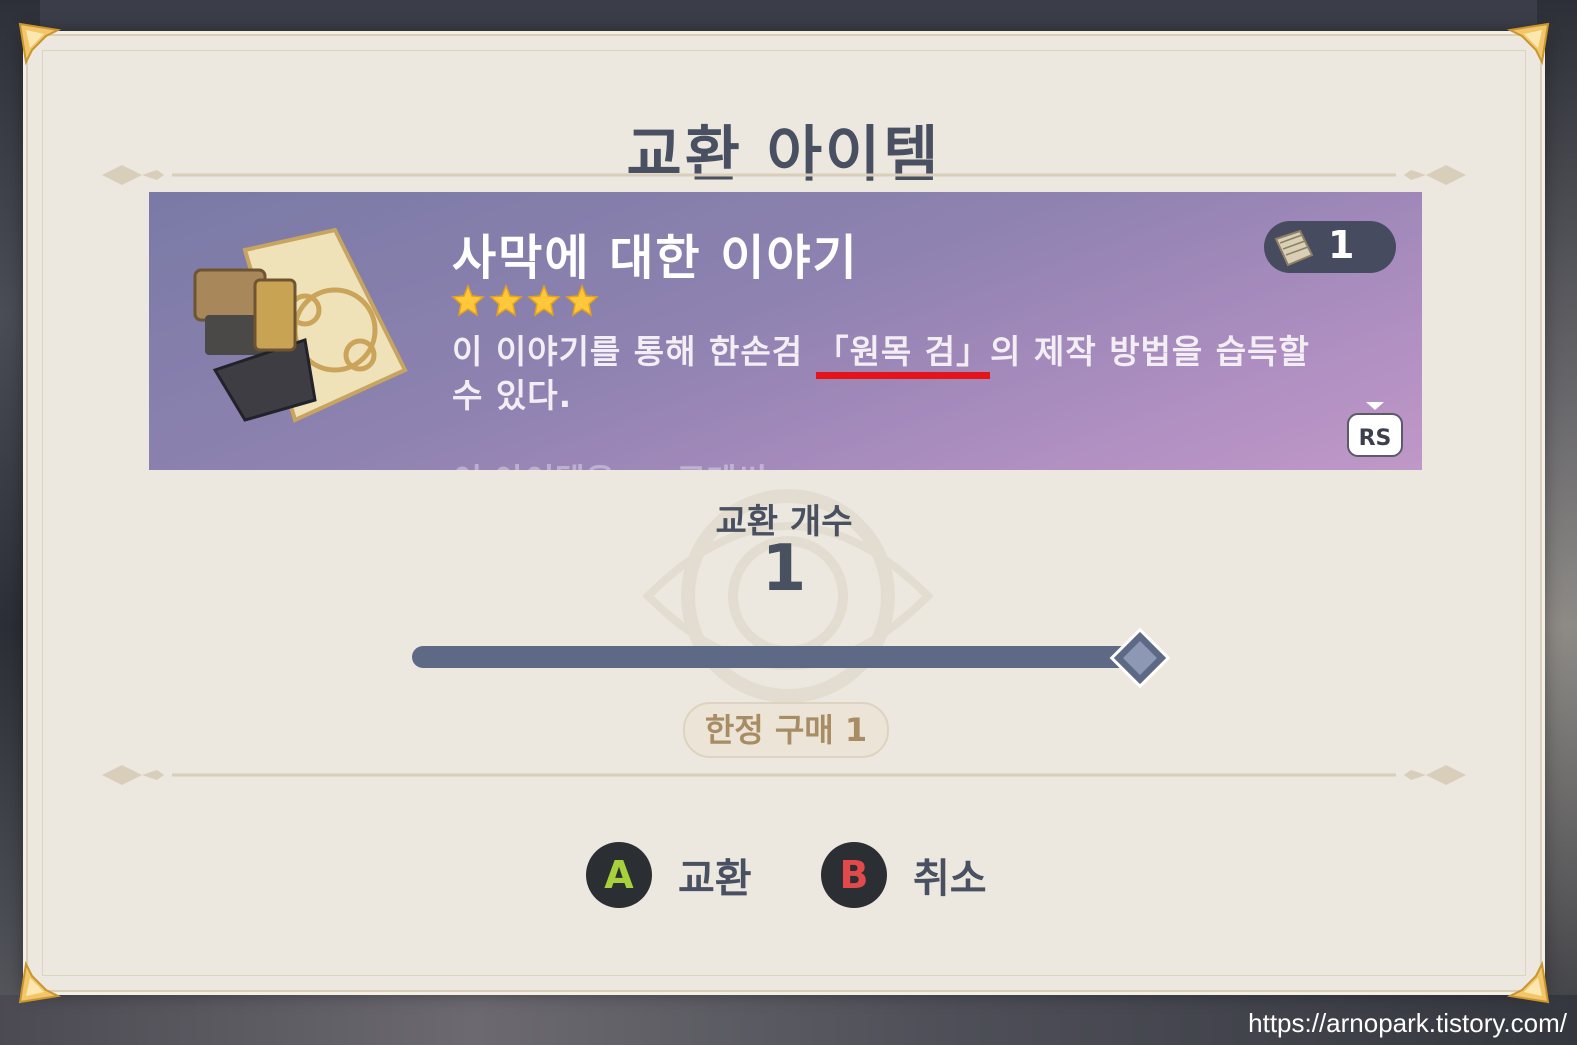 The height and width of the screenshot is (1045, 1577). Describe the element at coordinates (669, 875) in the screenshot. I see `exchange-button: A 교환` at that location.